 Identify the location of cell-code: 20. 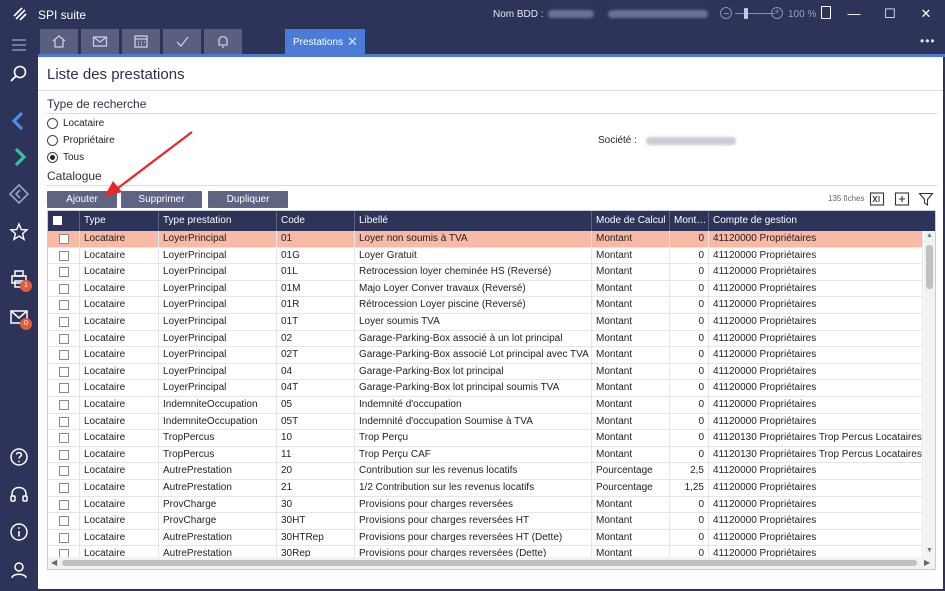
(316, 471).